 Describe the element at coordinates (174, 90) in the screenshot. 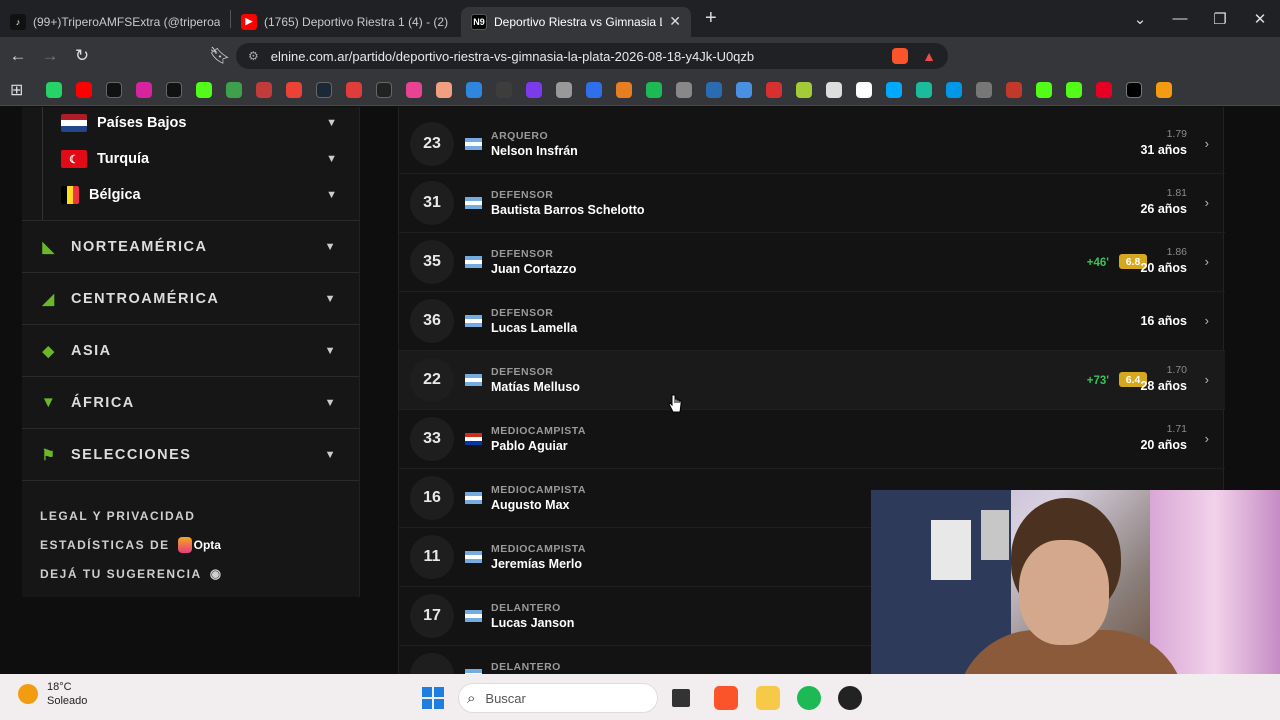

I see `x-icon` at that location.